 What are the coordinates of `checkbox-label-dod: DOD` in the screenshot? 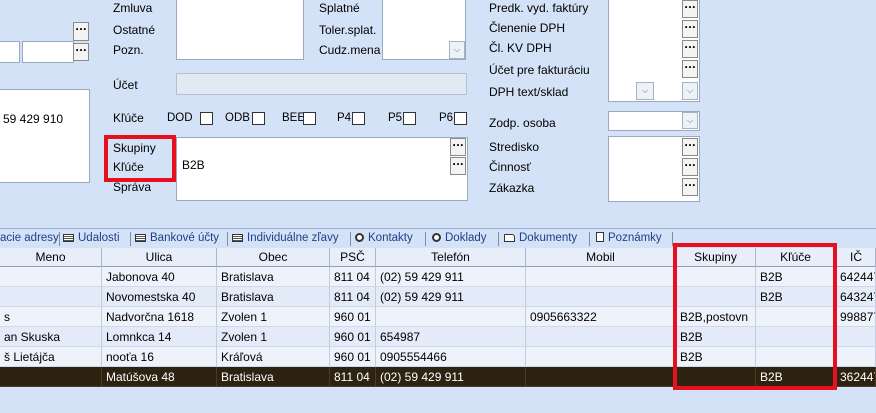 It's located at (180, 118).